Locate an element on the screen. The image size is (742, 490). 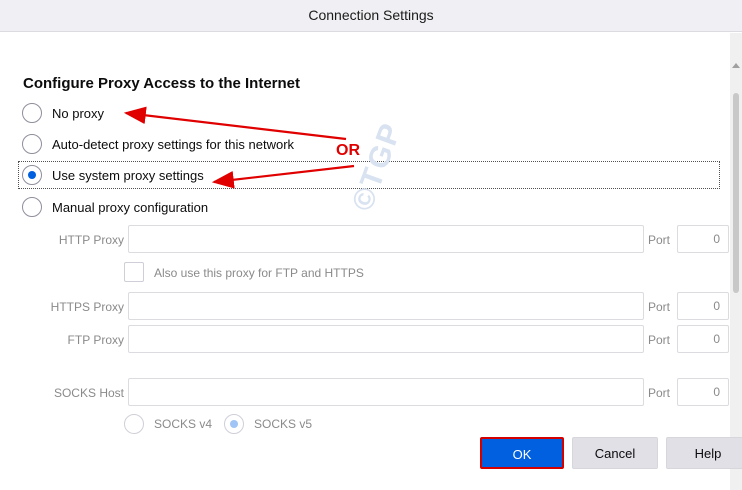
ftp-port-input: 0 is located at coordinates (703, 339).